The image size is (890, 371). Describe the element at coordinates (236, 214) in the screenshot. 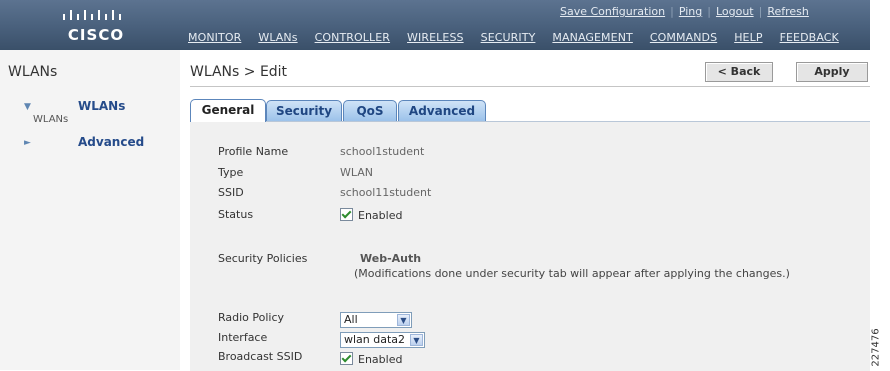

I see `status-label: Status` at that location.